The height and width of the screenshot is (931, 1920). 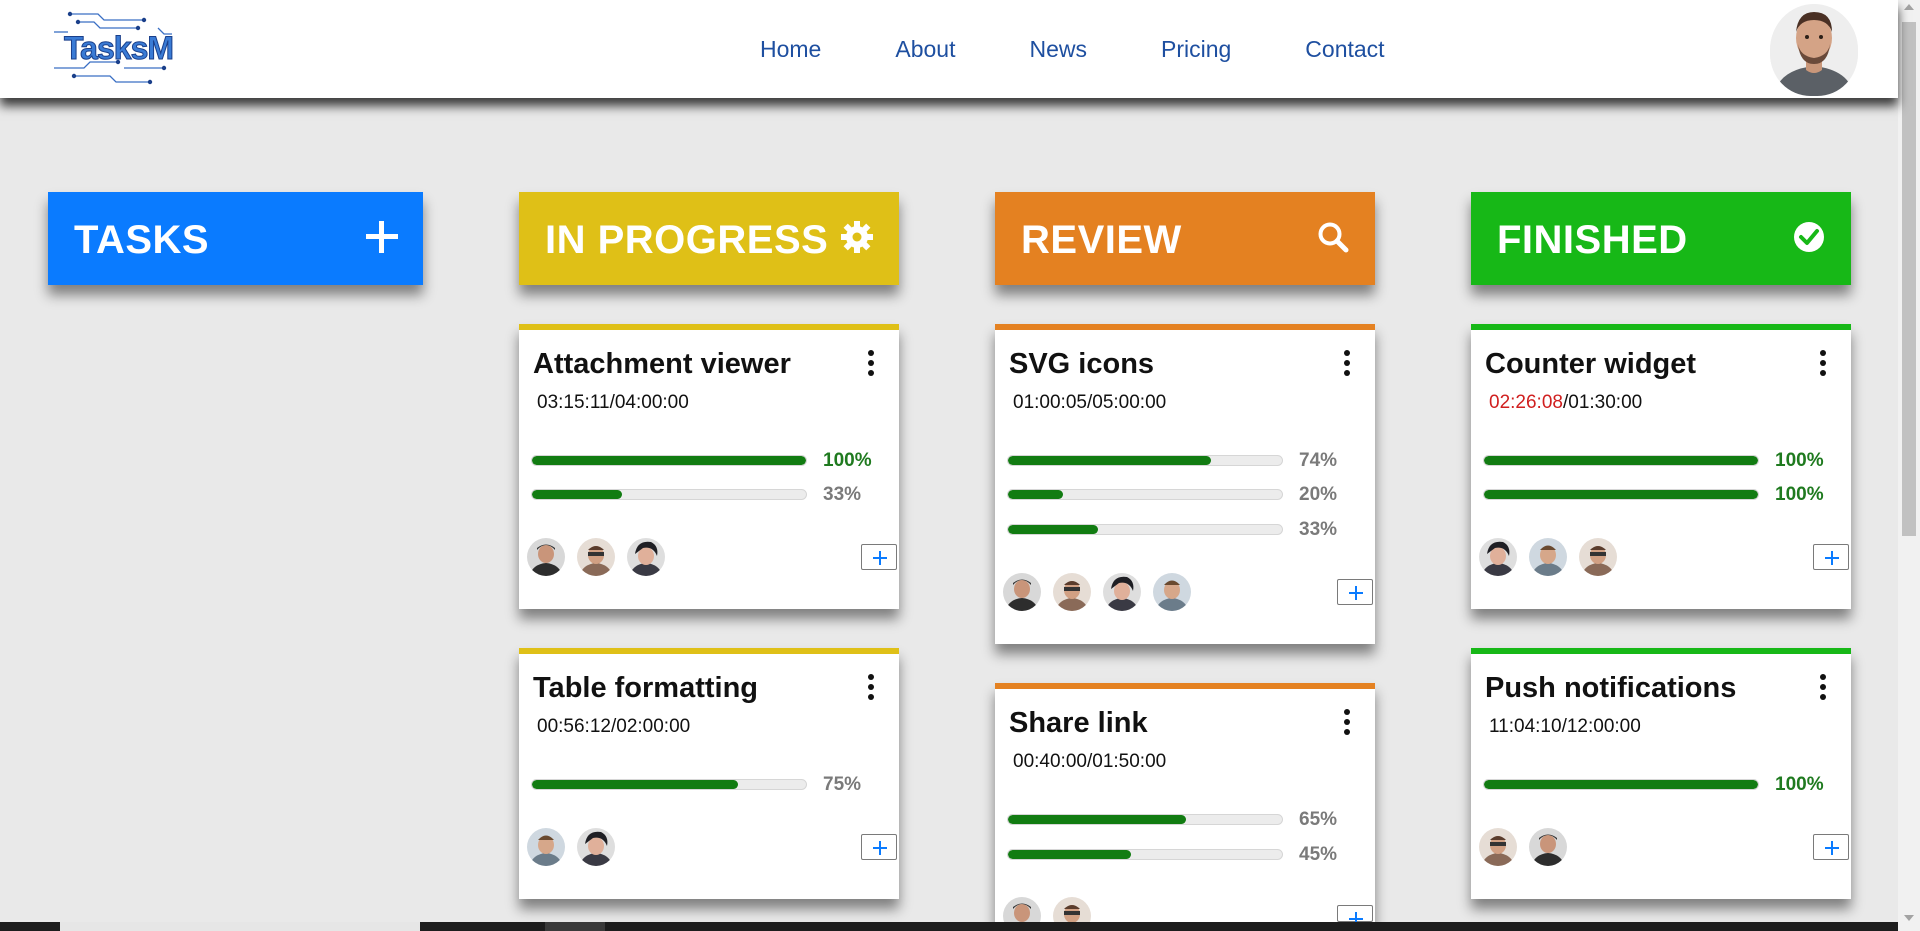 I want to click on card-title: SVG icons, so click(x=1082, y=364).